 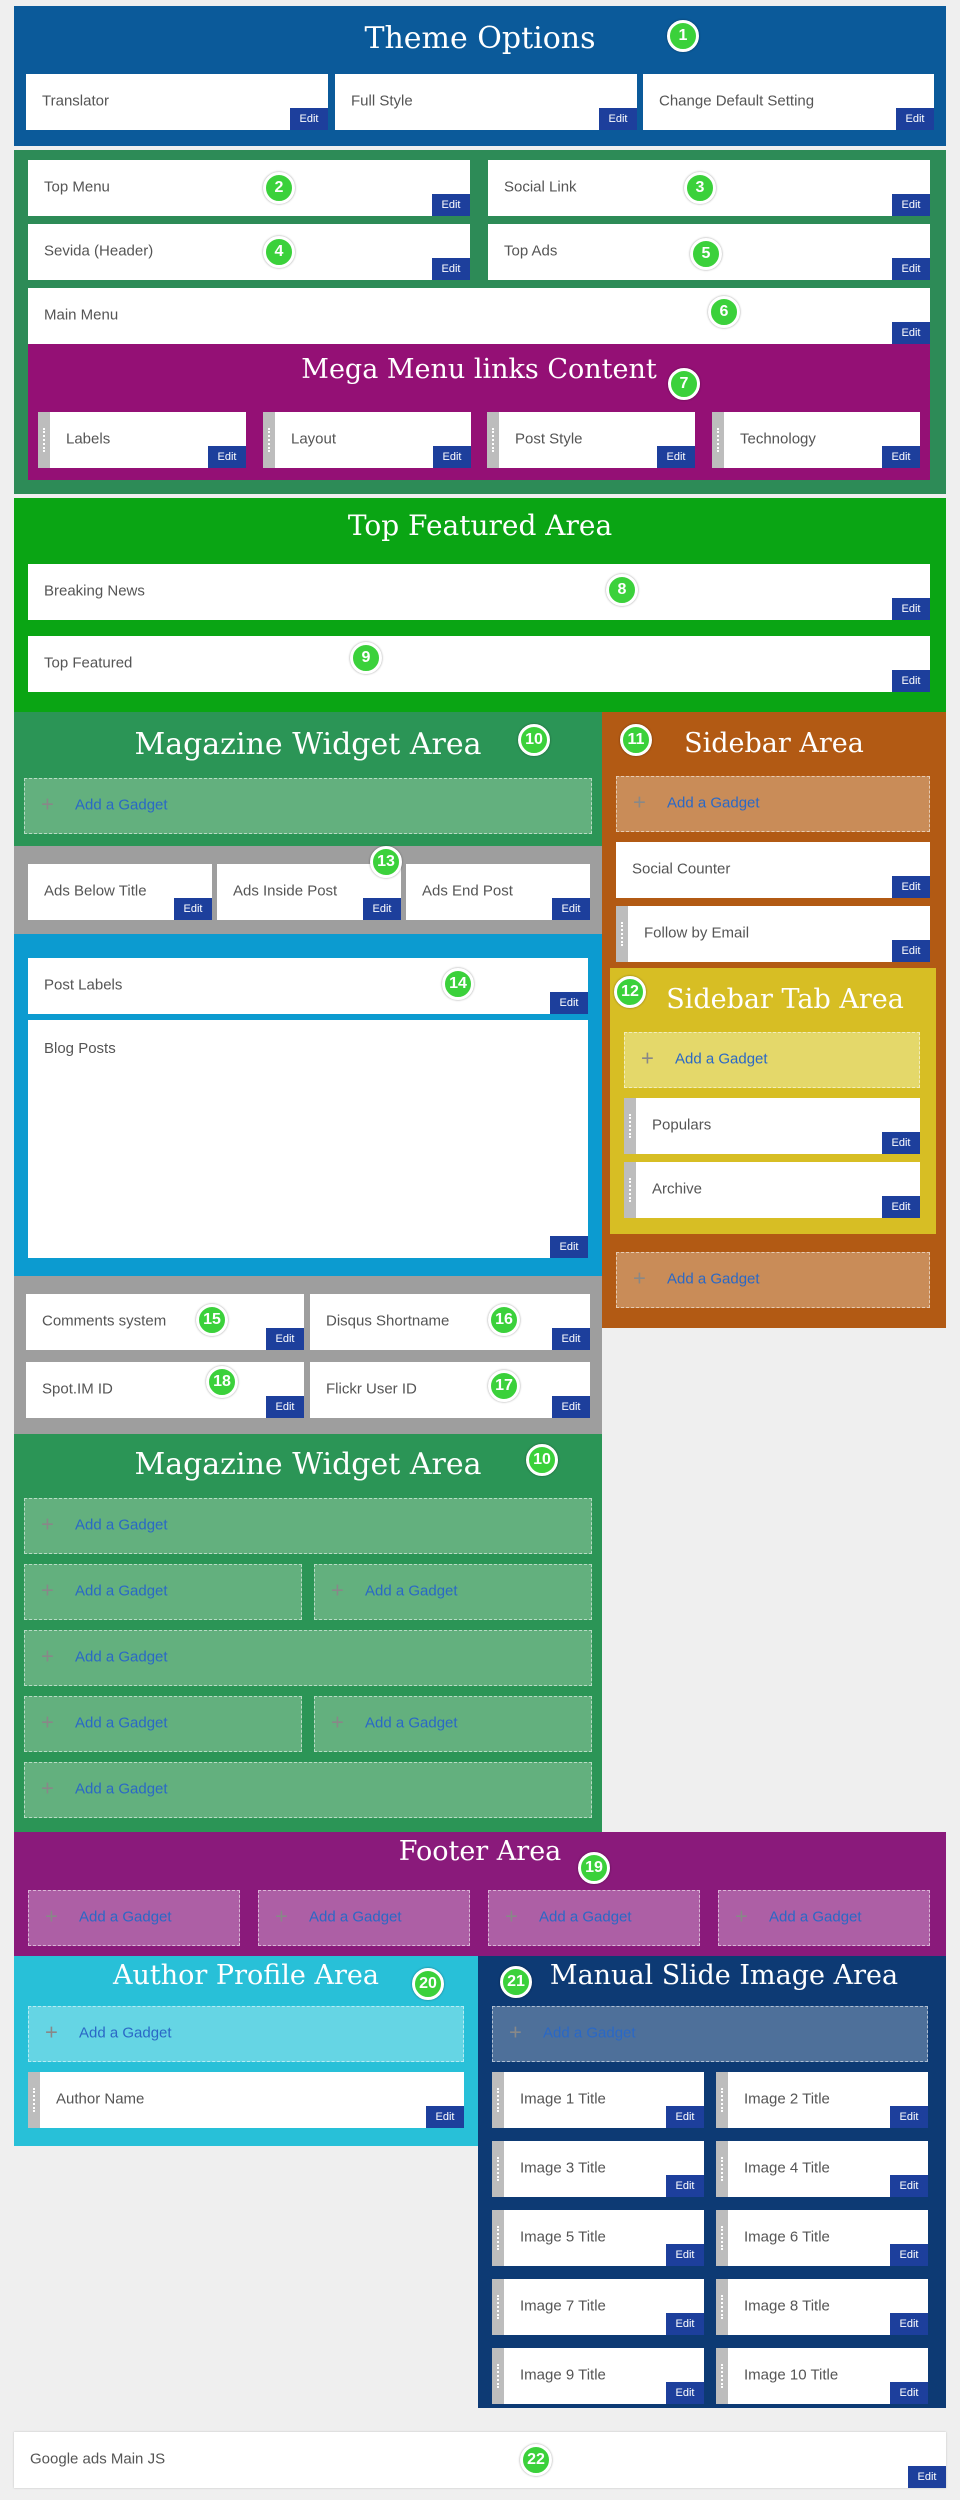 I want to click on widget-post-style: Post Style Edit, so click(x=591, y=440).